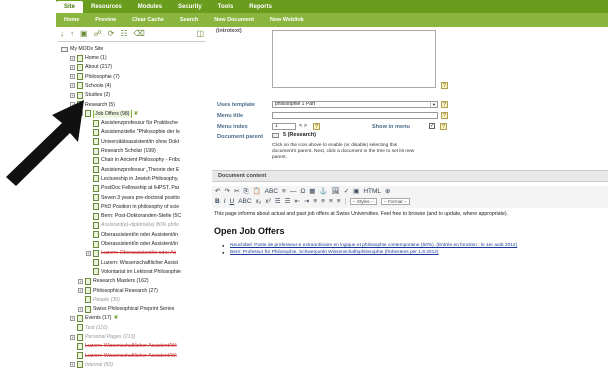 The height and width of the screenshot is (374, 608). Describe the element at coordinates (131, 253) in the screenshot. I see `tree-item: + Luzern: Oberassistent/in oder As` at that location.